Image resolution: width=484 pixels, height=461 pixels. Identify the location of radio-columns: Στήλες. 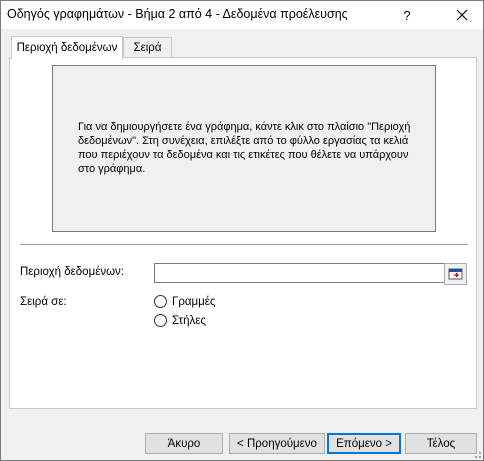
(180, 320).